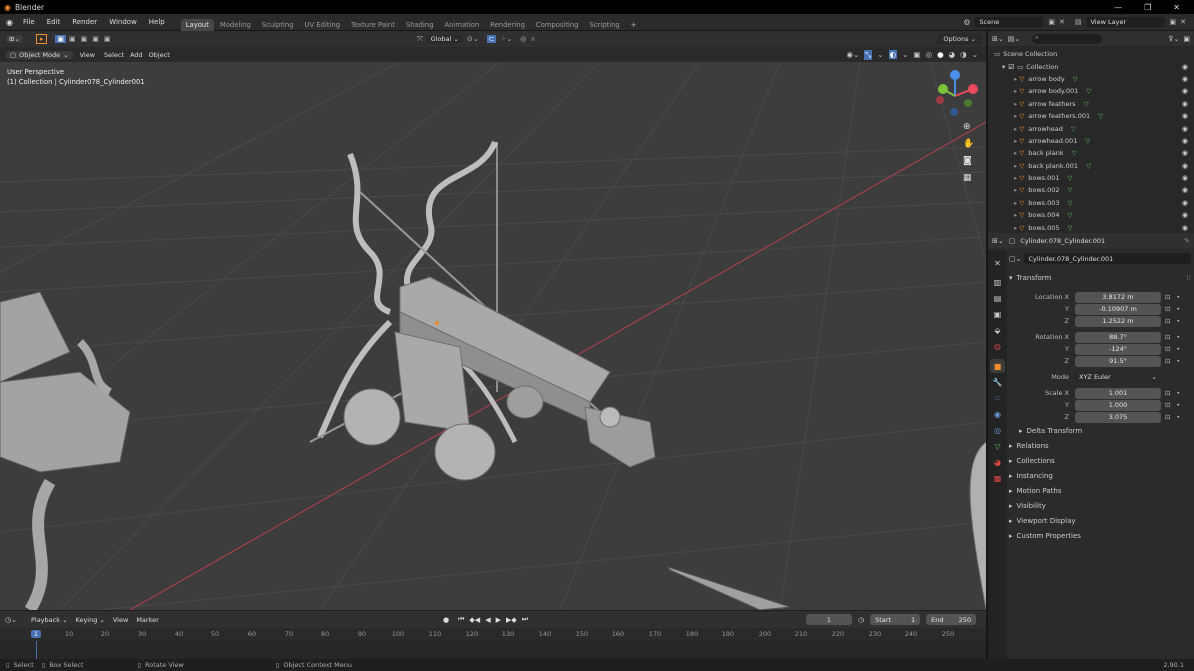  Describe the element at coordinates (1118, 321) in the screenshot. I see `location-z-field: 1.2522 m` at that location.